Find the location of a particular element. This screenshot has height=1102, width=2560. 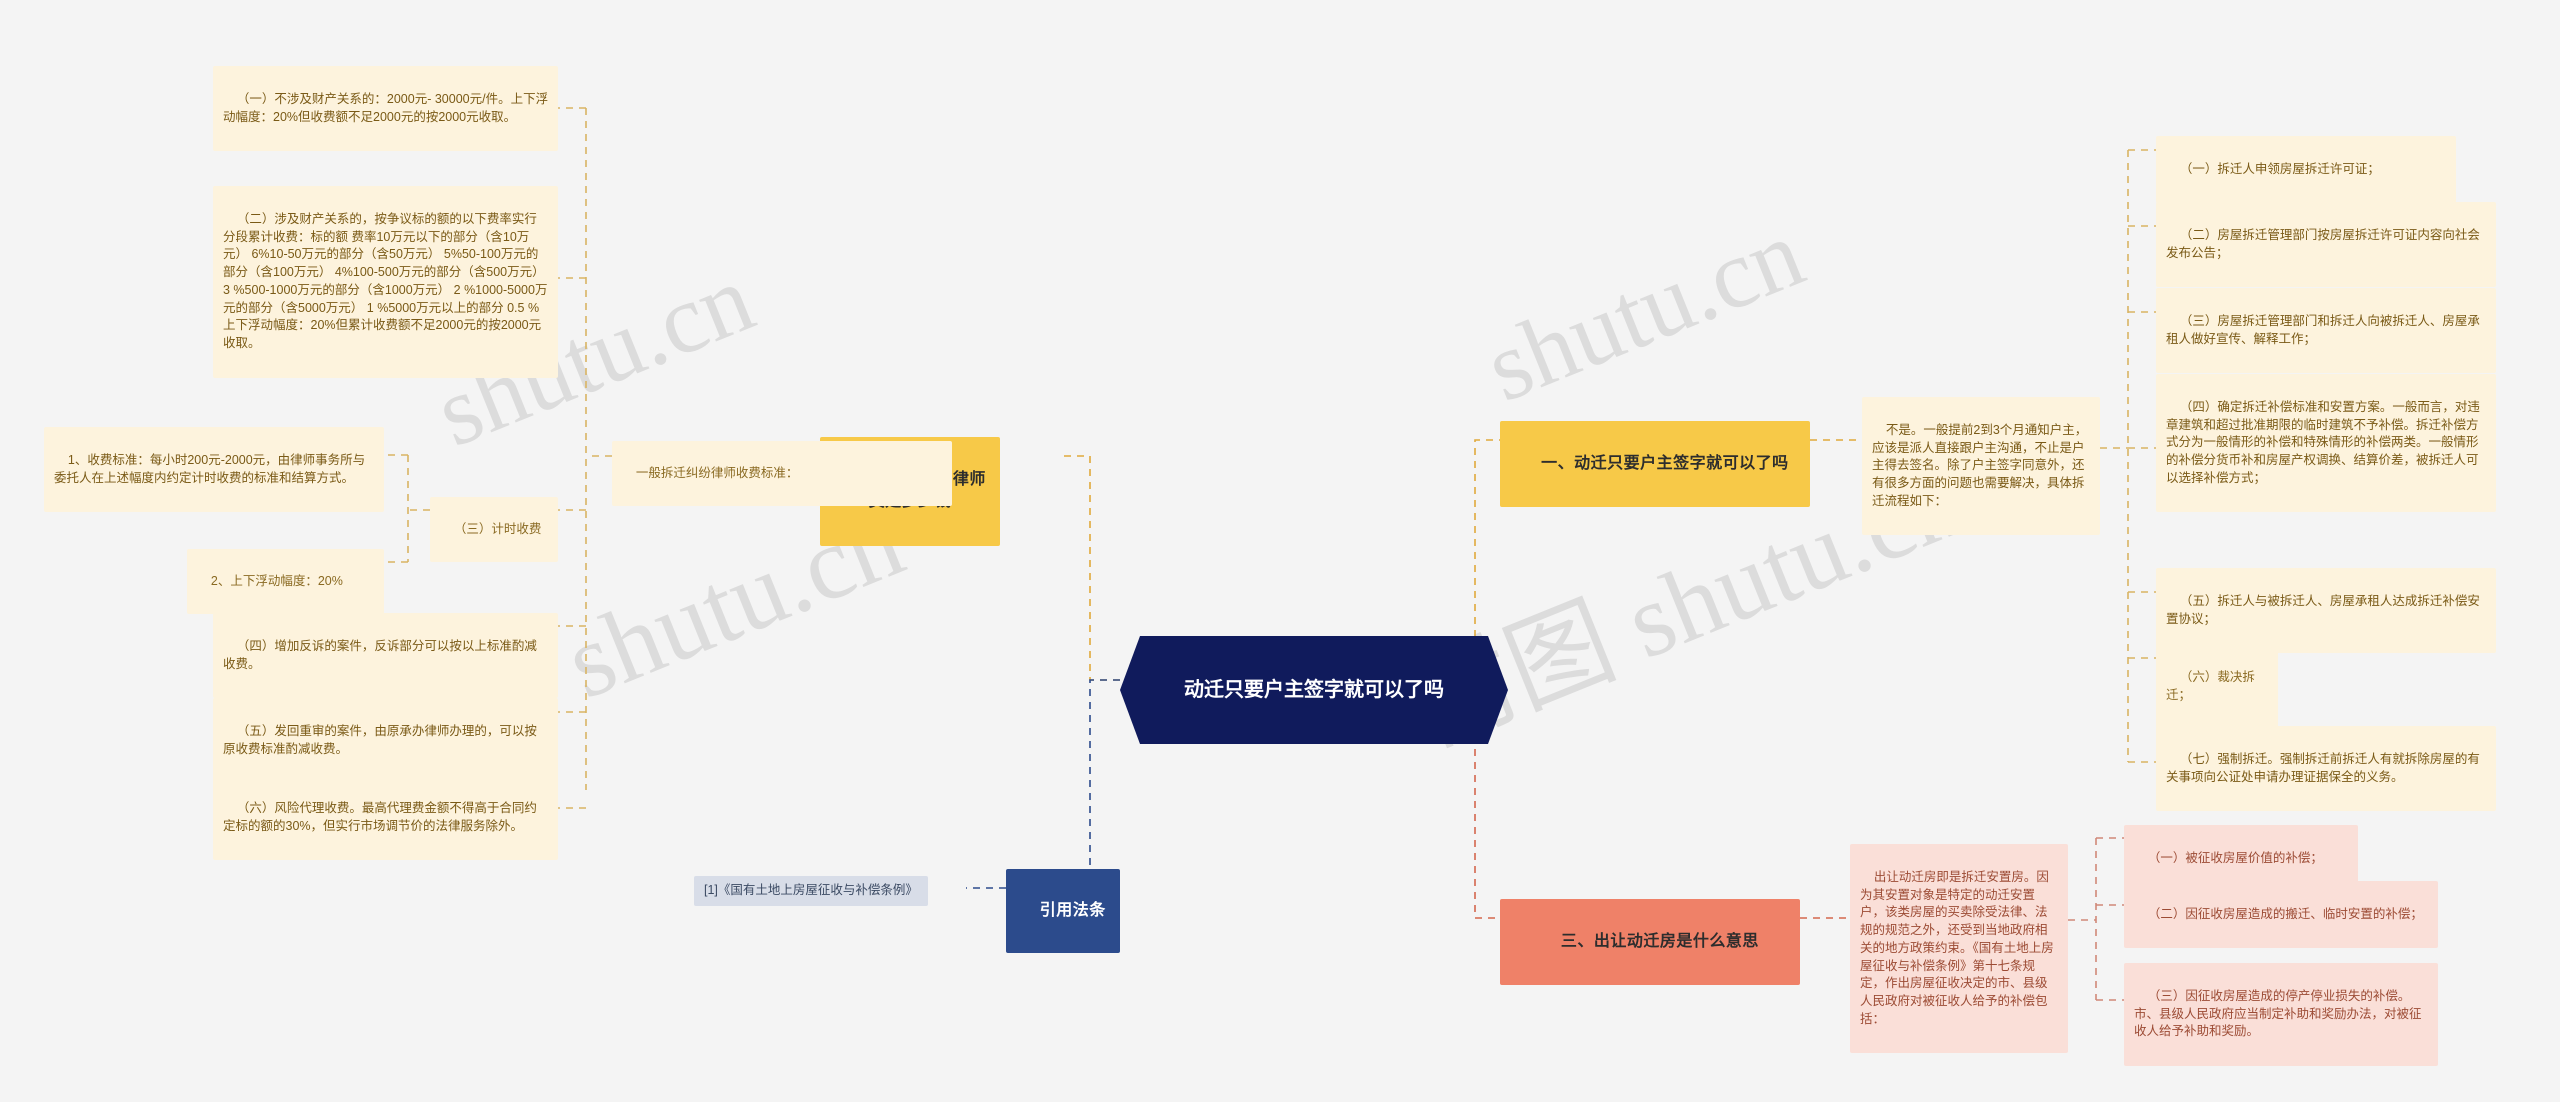

law-citation-chip: [1]《国有土地上房屋征收与补偿条例》 is located at coordinates (811, 891).